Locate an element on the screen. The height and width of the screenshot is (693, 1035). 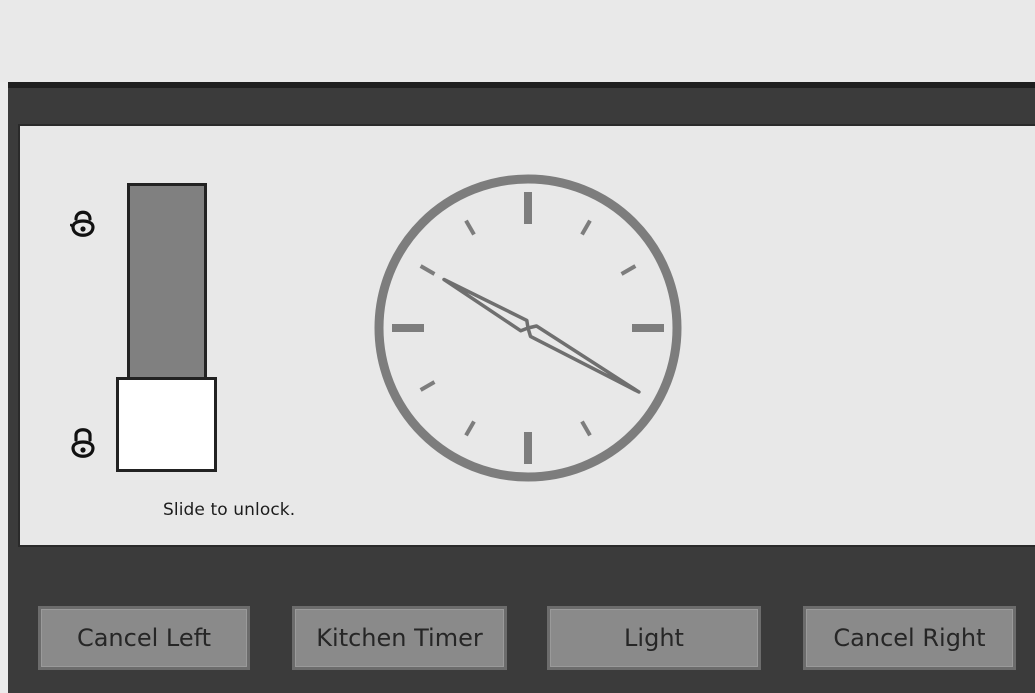
analog-clock is located at coordinates (528, 328).